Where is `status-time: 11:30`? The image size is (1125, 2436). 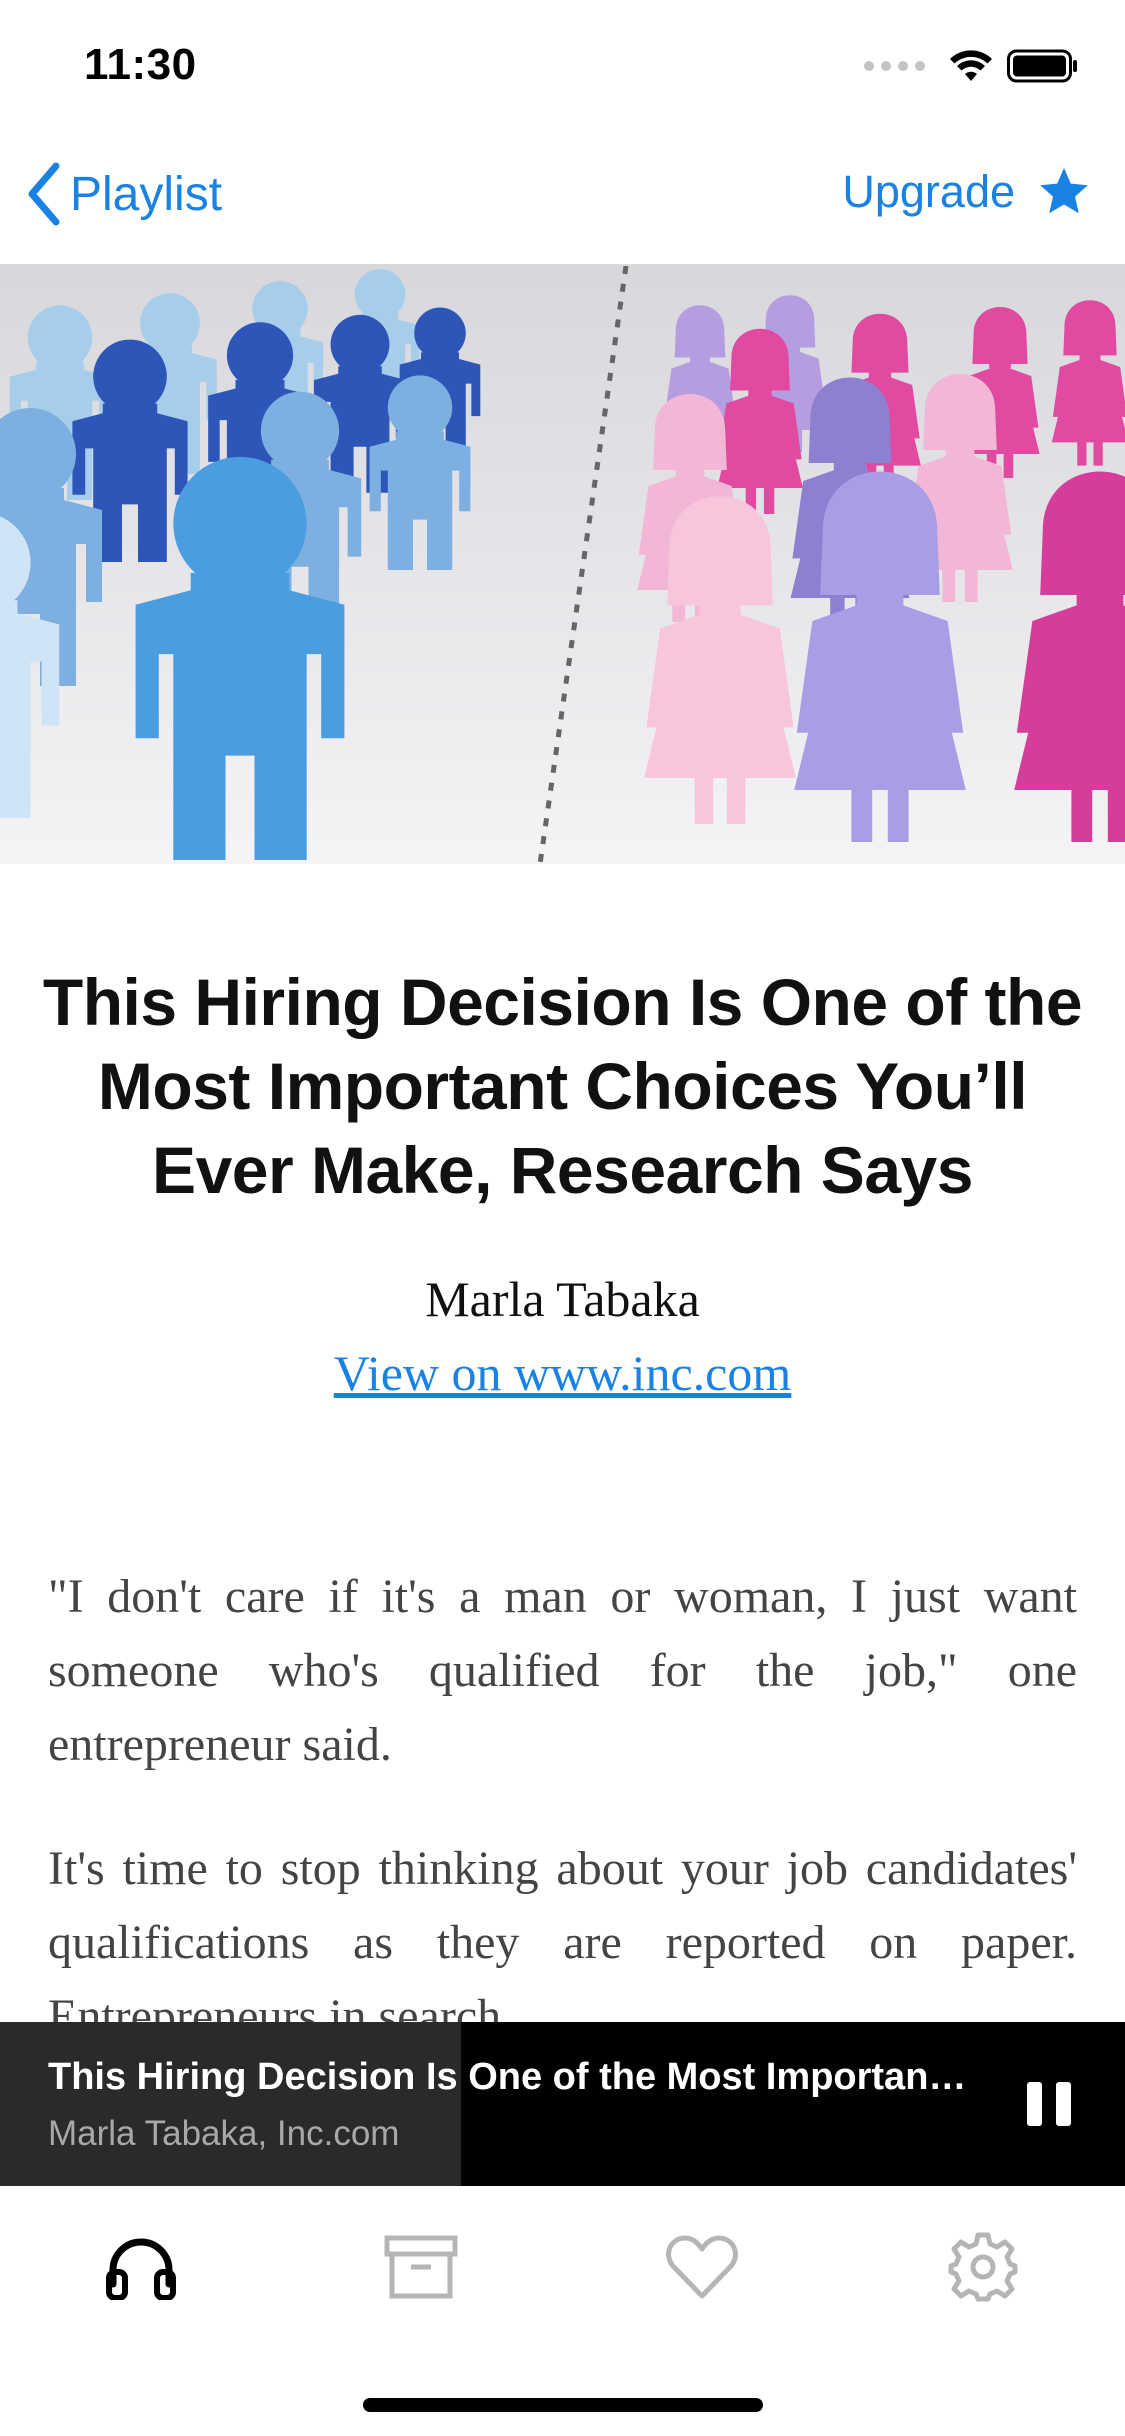
status-time: 11:30 is located at coordinates (140, 64).